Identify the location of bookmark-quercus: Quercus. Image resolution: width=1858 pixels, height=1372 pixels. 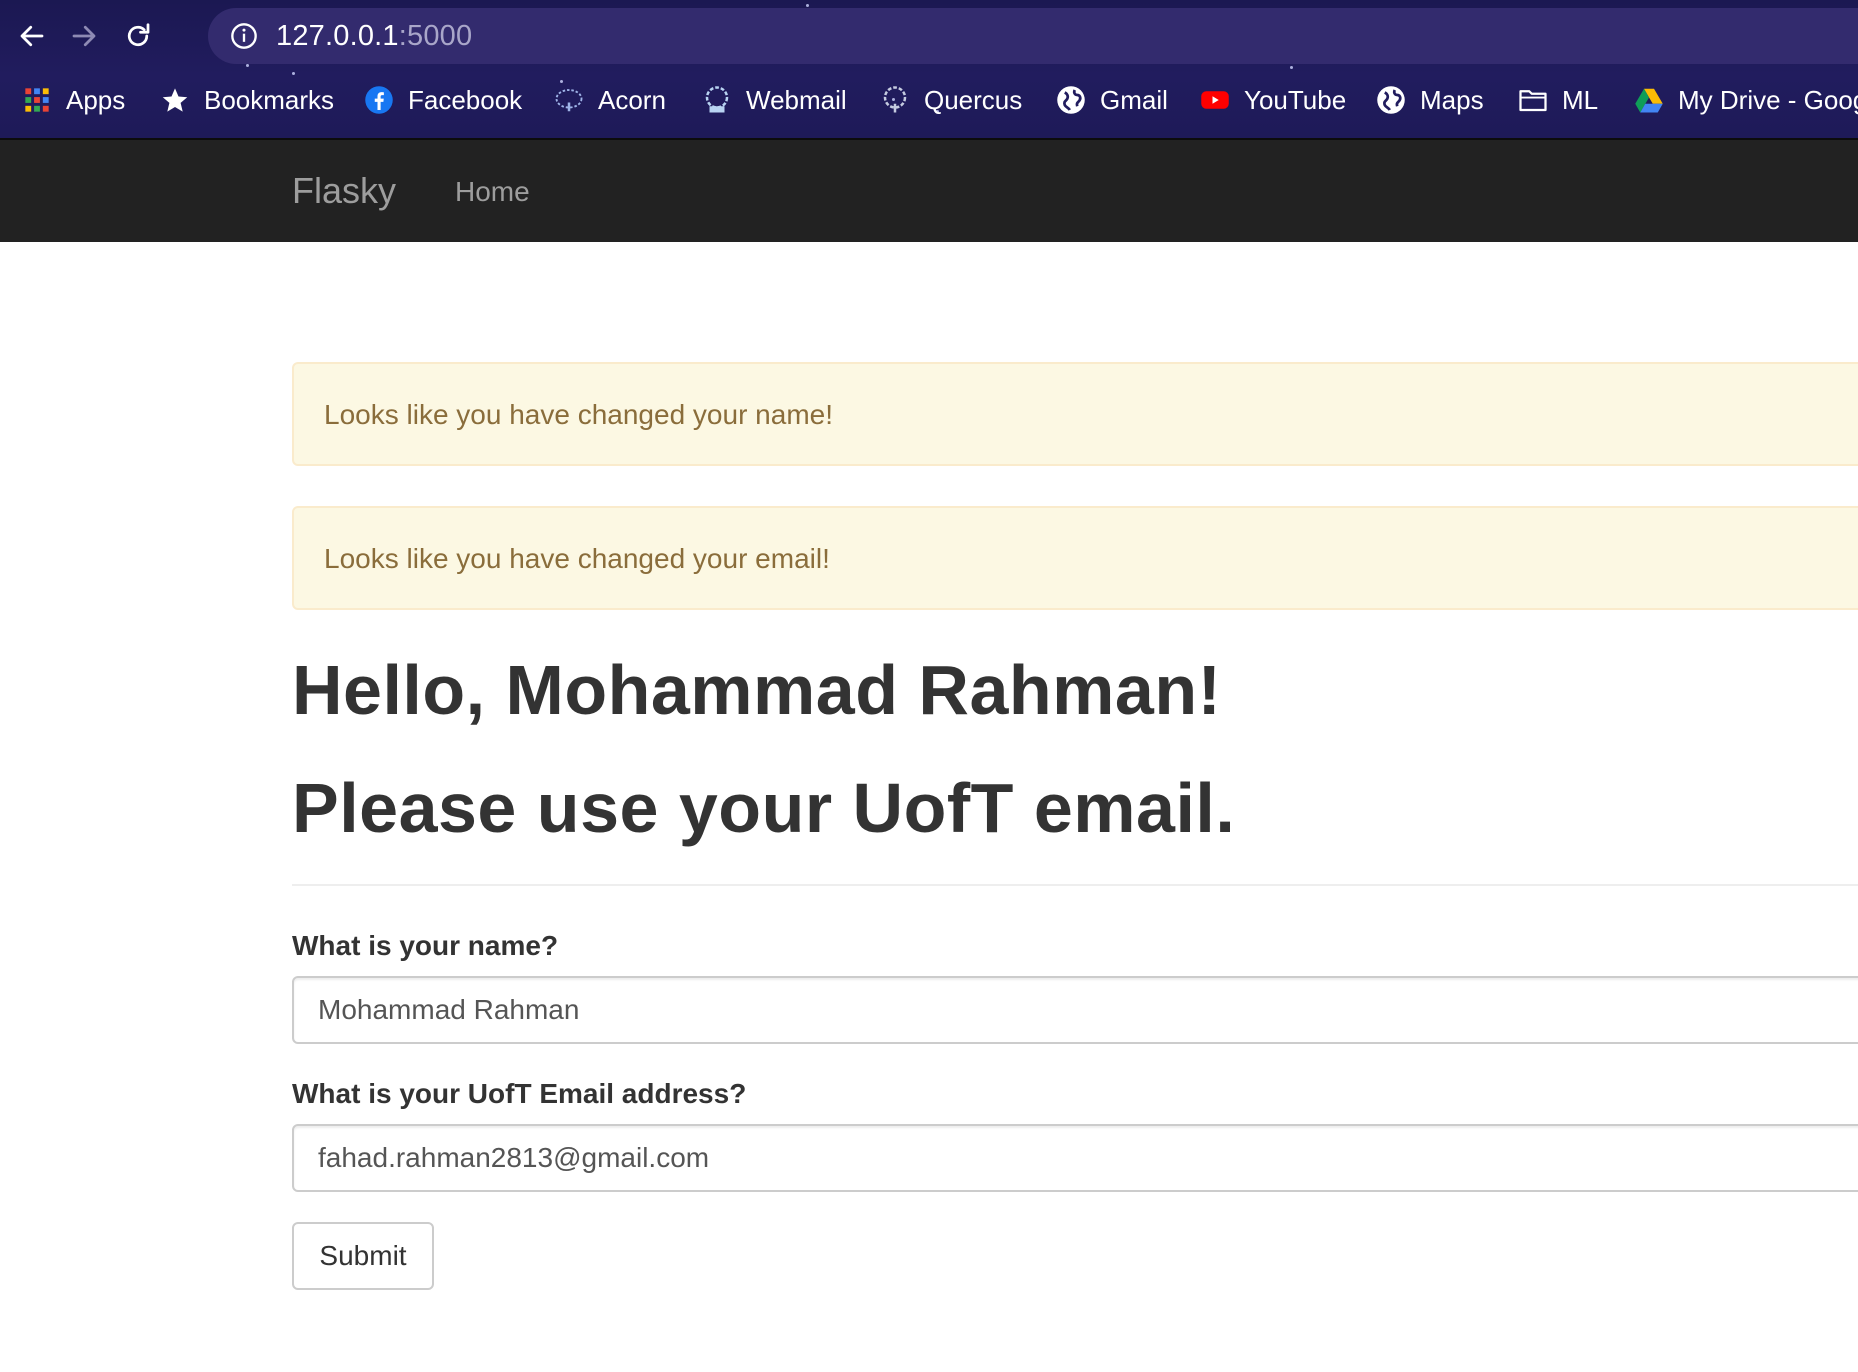
(951, 100).